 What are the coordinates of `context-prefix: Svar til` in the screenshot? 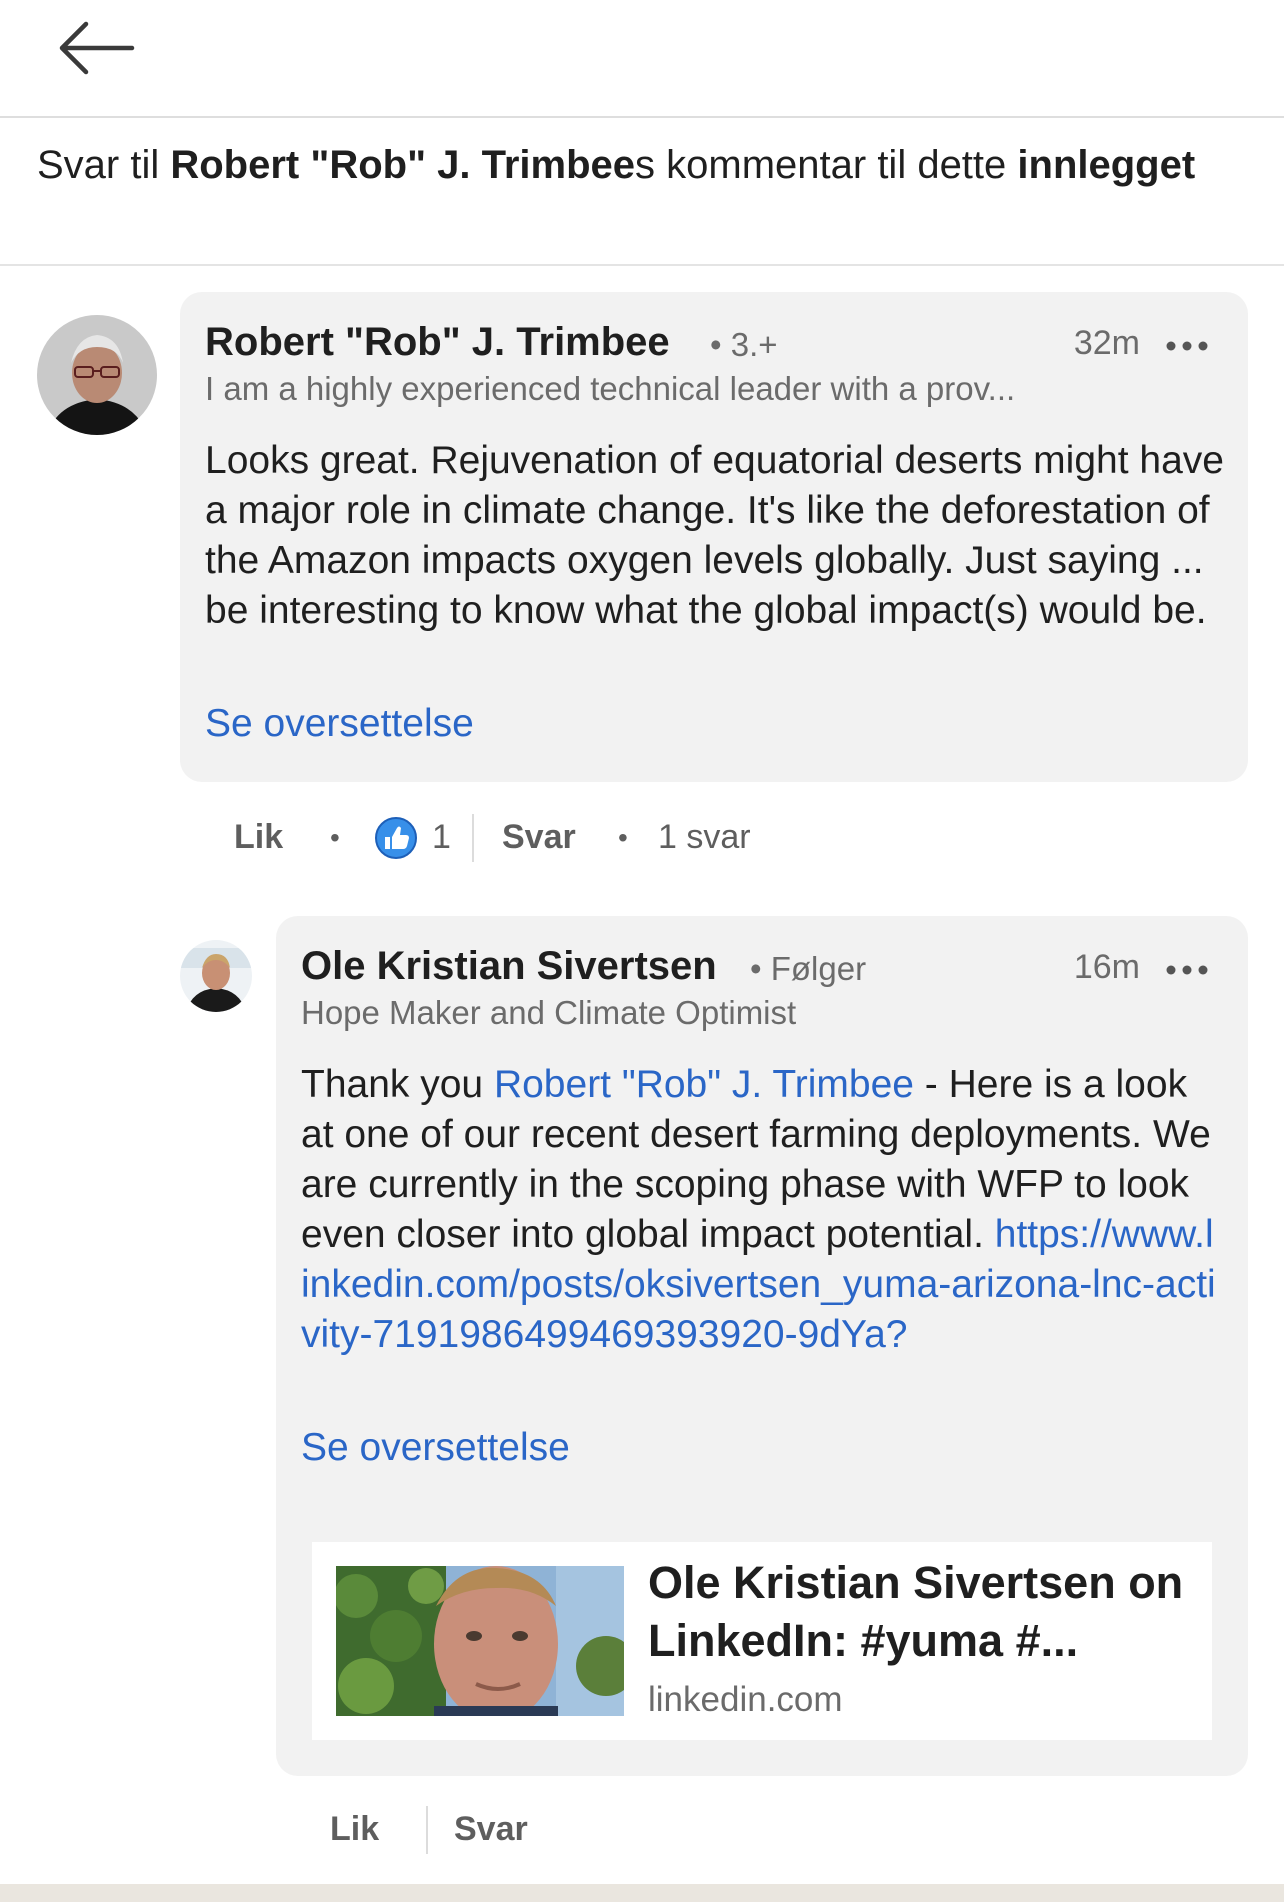 It's located at (104, 165).